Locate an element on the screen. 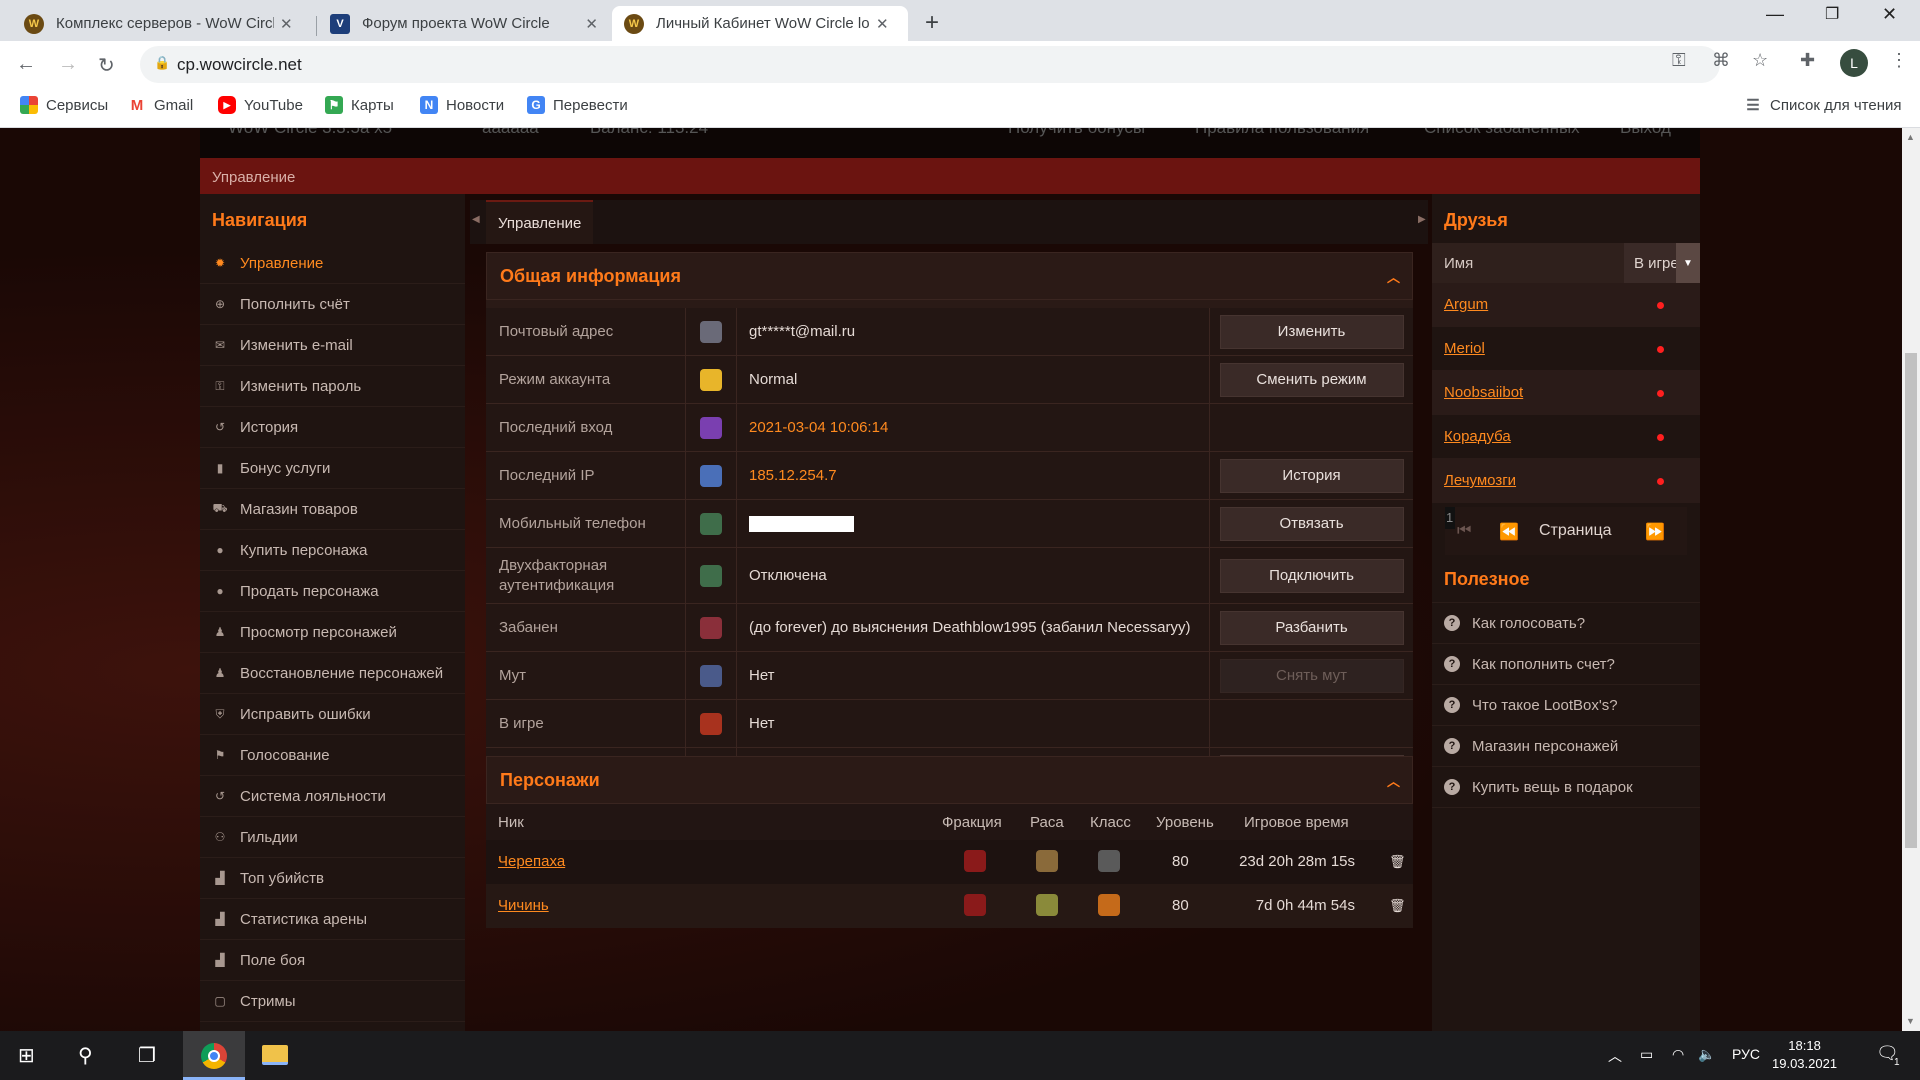 The width and height of the screenshot is (1920, 1080). sidebar-item-view-characters: ♟ Просмотр персонажей is located at coordinates (332, 632).